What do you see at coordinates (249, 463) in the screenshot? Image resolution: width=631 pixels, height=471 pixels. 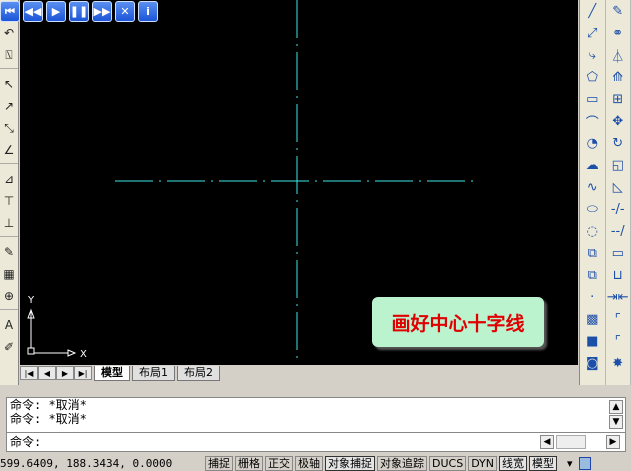 I see `status-toggle-1: 栅格` at bounding box center [249, 463].